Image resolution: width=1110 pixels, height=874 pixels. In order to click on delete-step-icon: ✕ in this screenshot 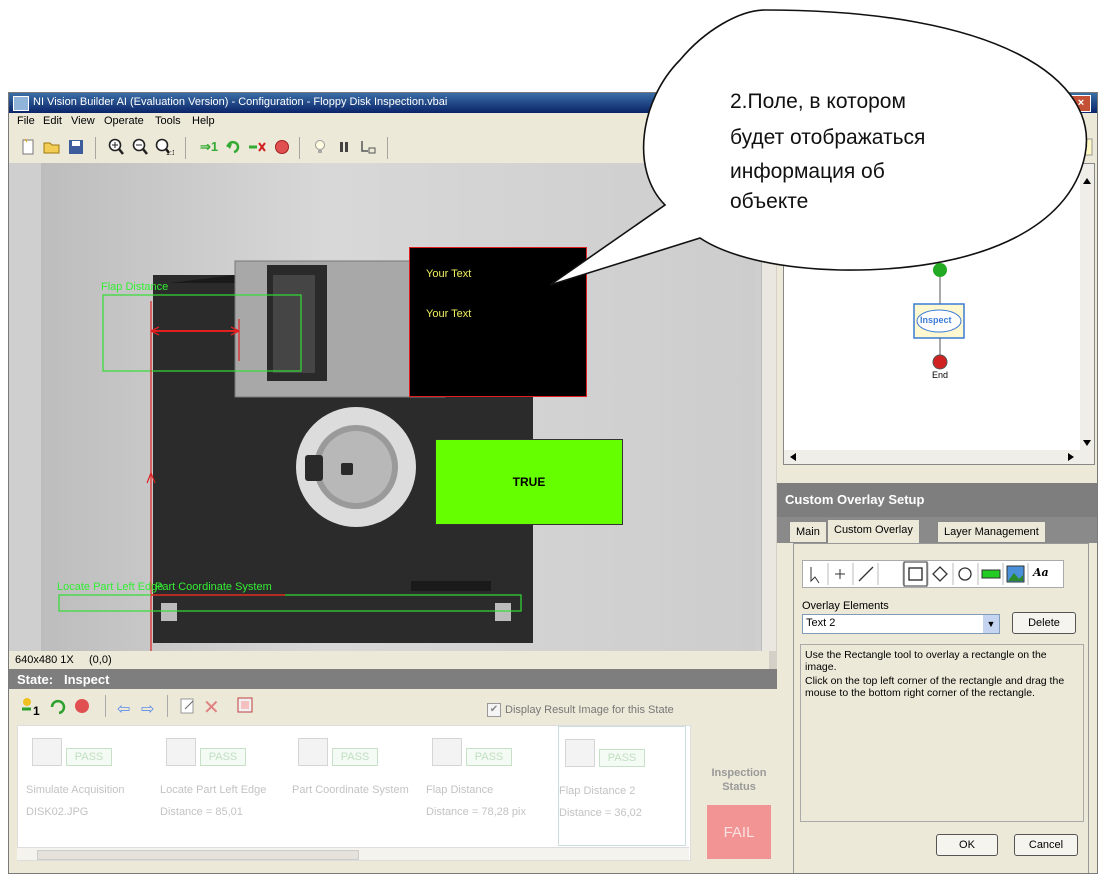, I will do `click(211, 707)`.